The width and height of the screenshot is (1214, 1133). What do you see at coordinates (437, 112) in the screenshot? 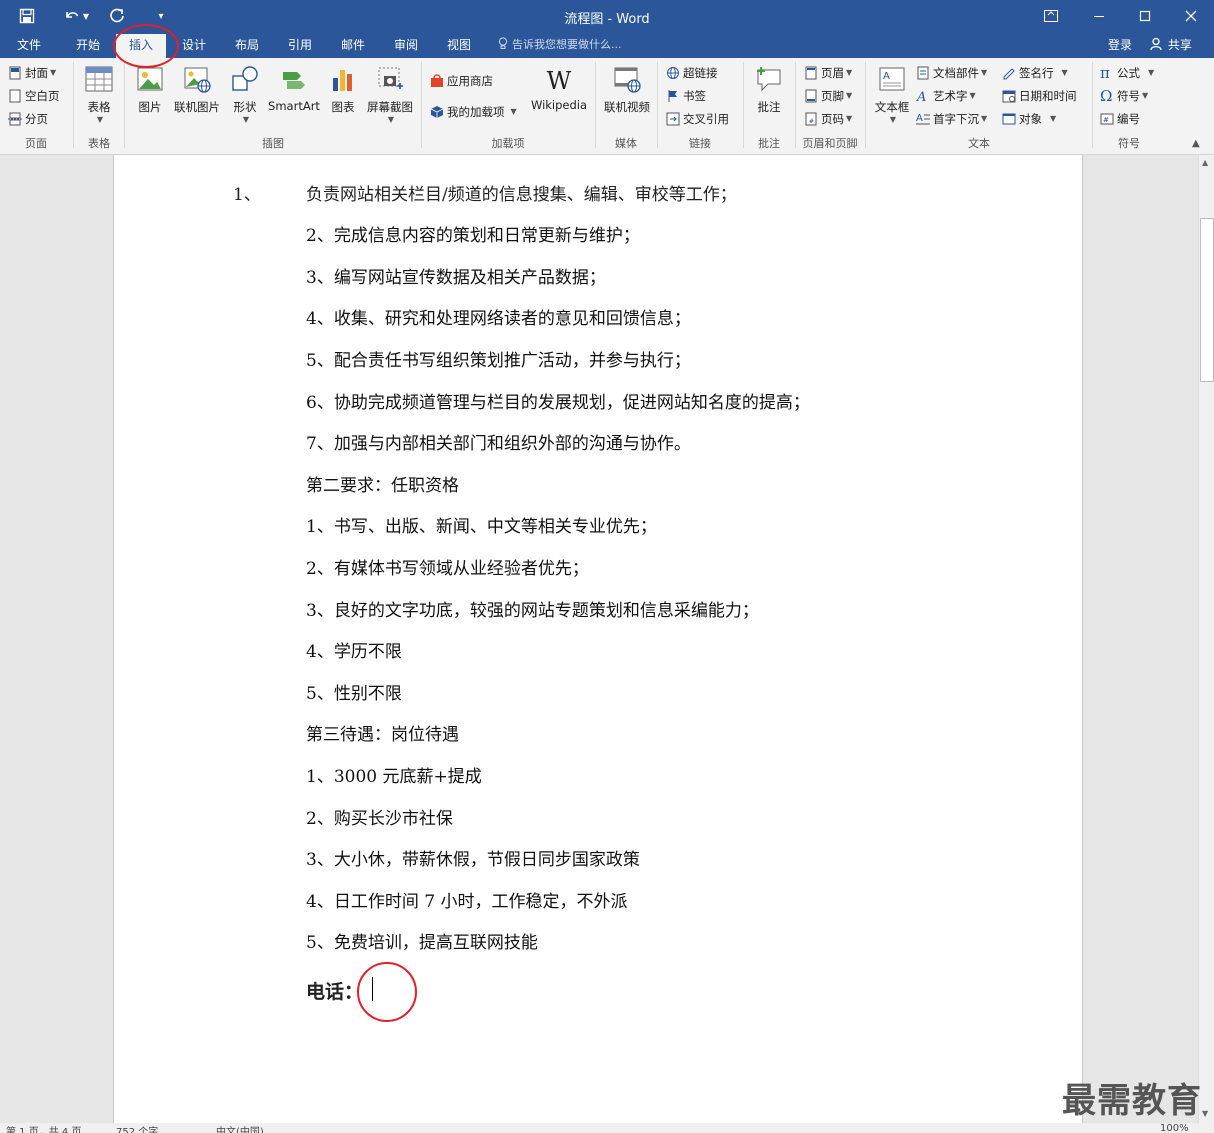
I see `my-addins-icon` at bounding box center [437, 112].